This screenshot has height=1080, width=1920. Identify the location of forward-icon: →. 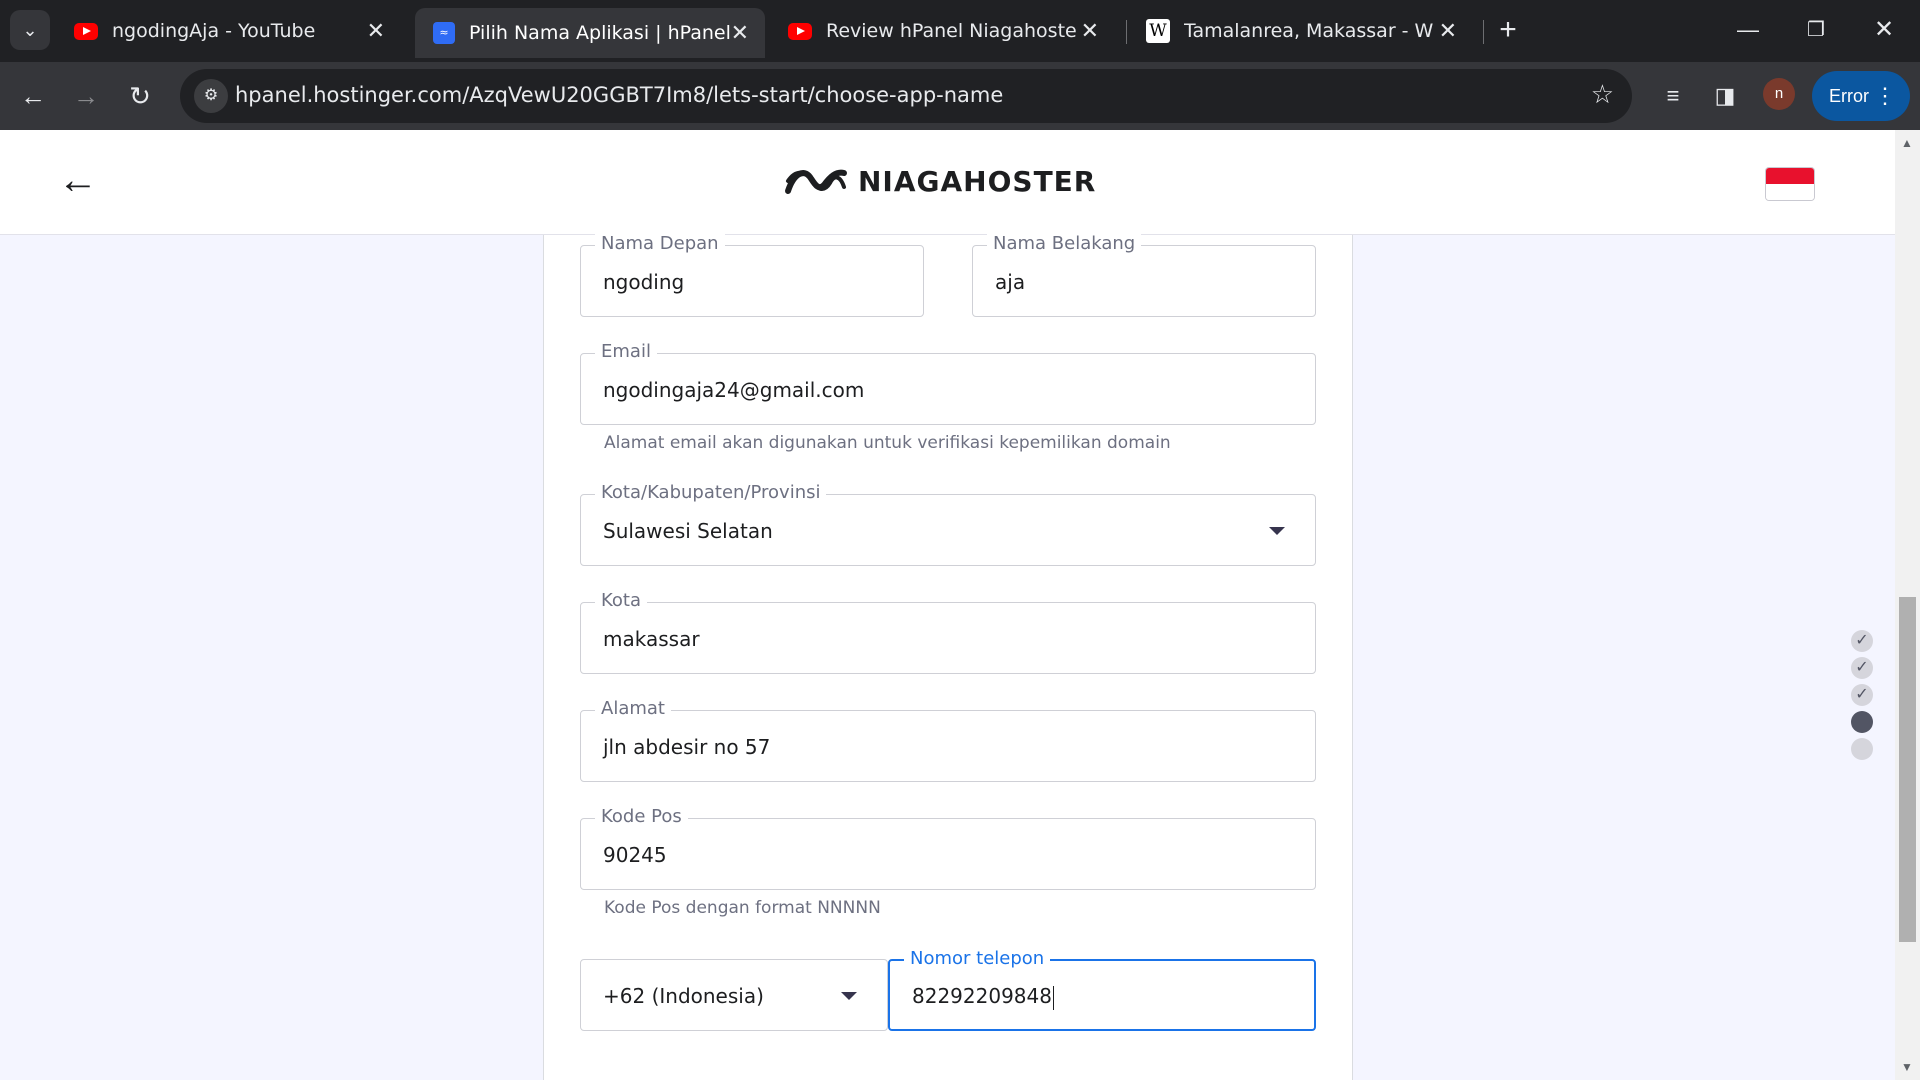
(86, 96).